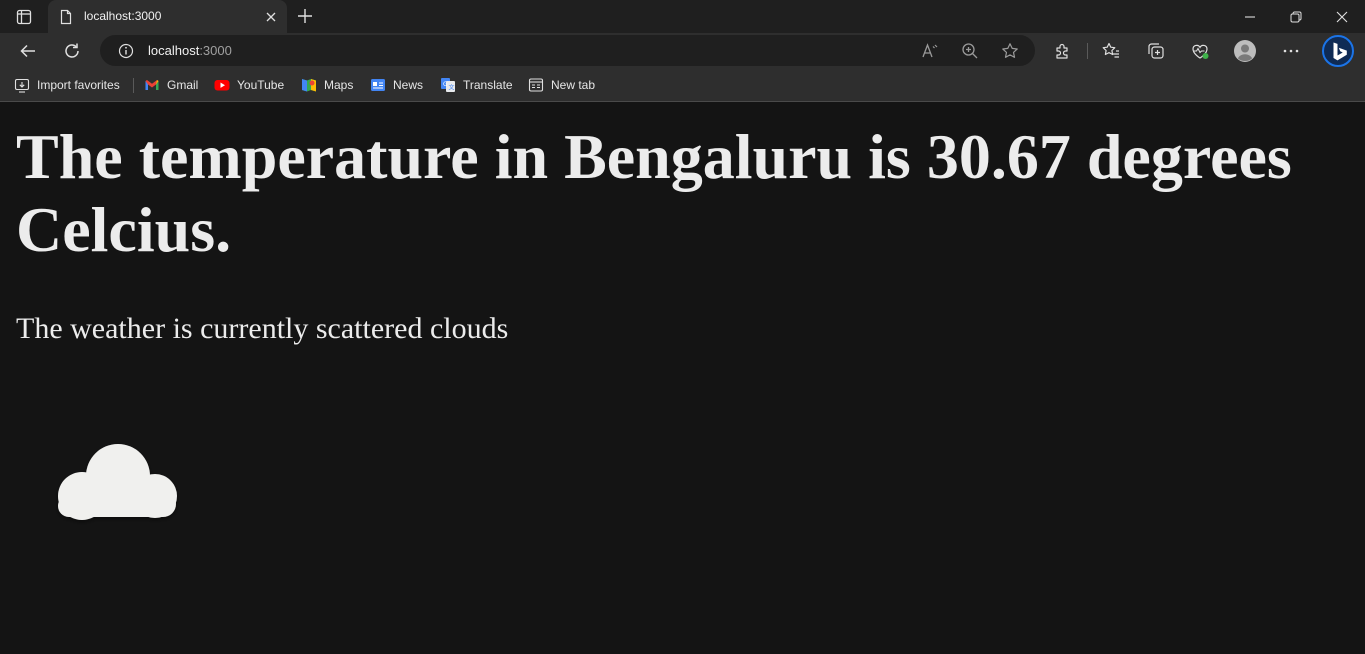  I want to click on tab-strip: localhost:3000, so click(682, 16).